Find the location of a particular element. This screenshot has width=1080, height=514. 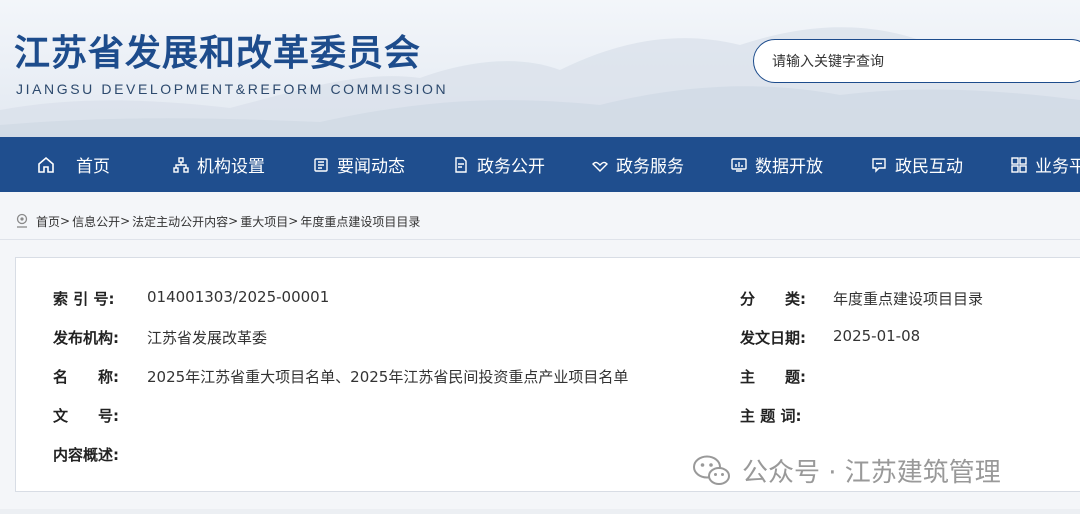

watermark: 公众号 · 江苏建筑管理 is located at coordinates (846, 470).